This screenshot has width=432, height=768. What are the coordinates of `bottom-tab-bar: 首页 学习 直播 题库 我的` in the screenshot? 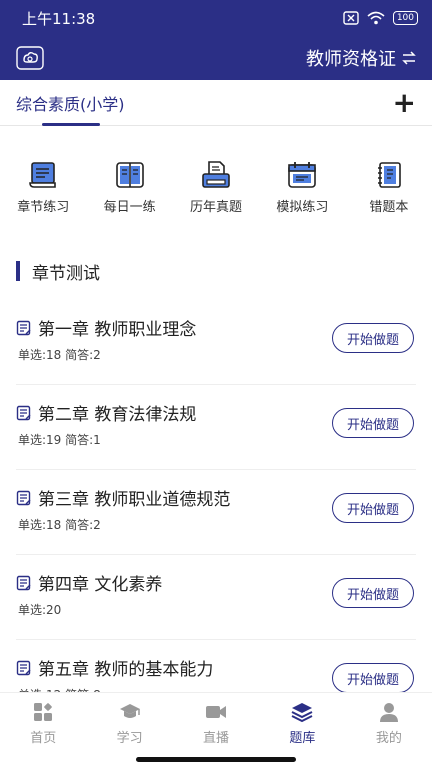 It's located at (216, 730).